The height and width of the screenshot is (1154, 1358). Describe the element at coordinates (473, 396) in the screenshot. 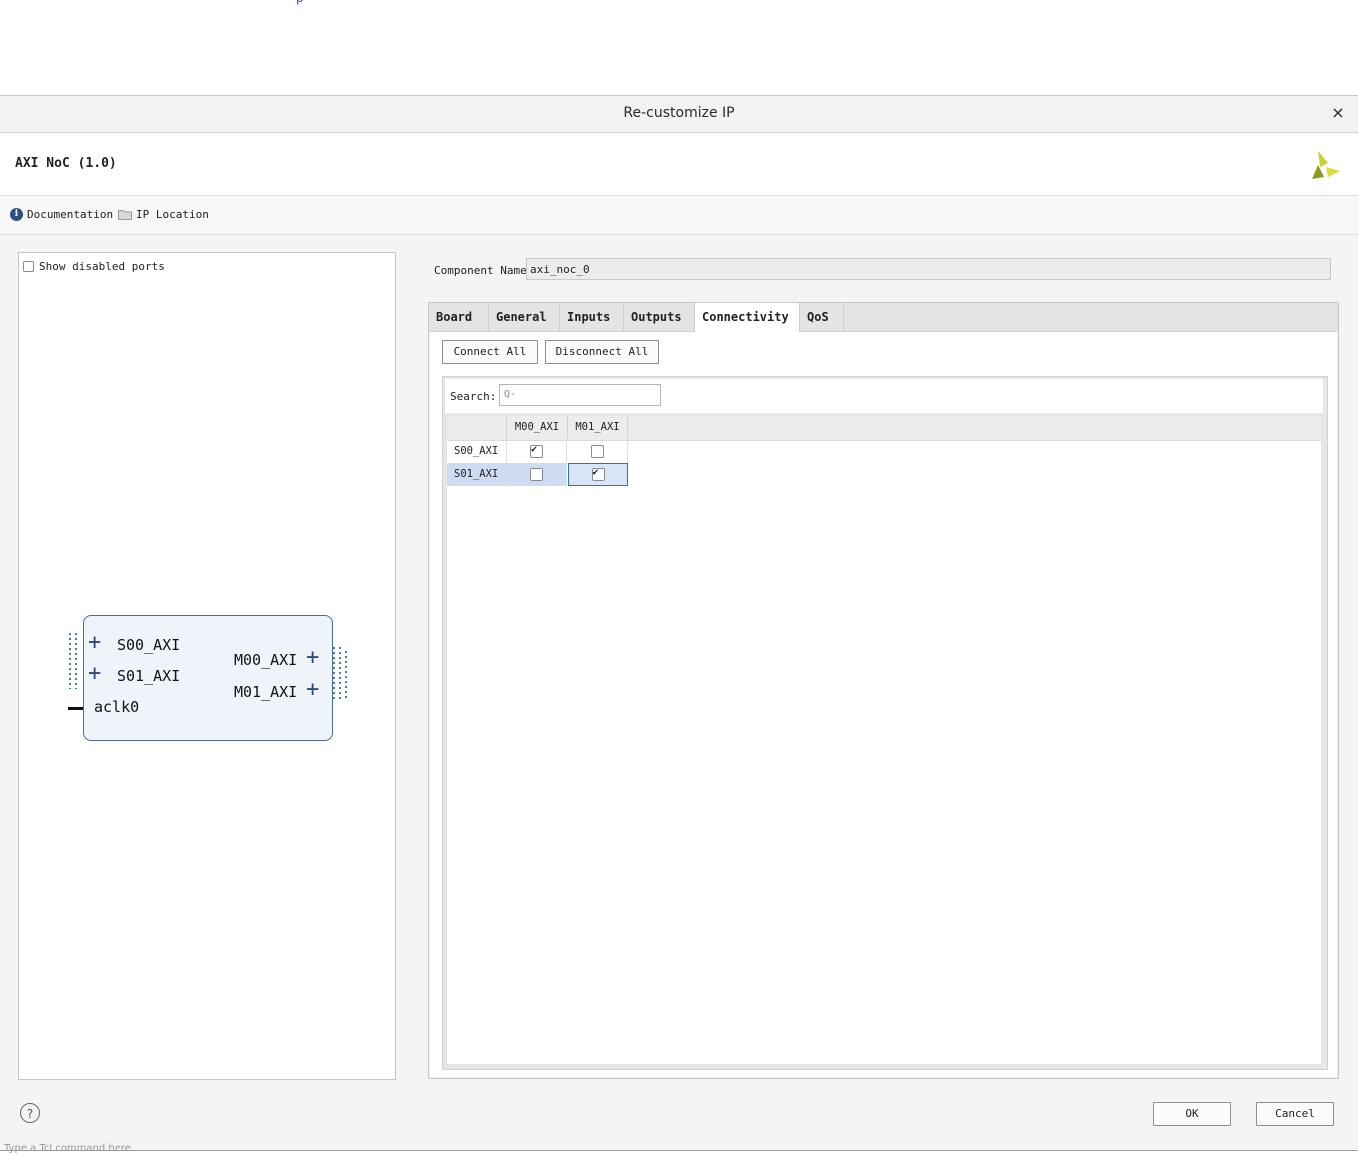

I see `search-label: Search:` at that location.